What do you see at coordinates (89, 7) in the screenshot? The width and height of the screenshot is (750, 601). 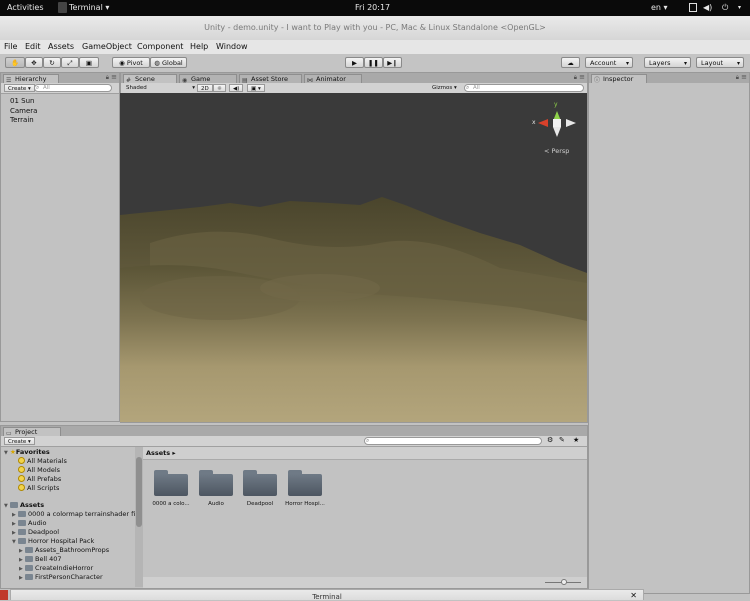 I see `app-menu: Terminal ▾` at bounding box center [89, 7].